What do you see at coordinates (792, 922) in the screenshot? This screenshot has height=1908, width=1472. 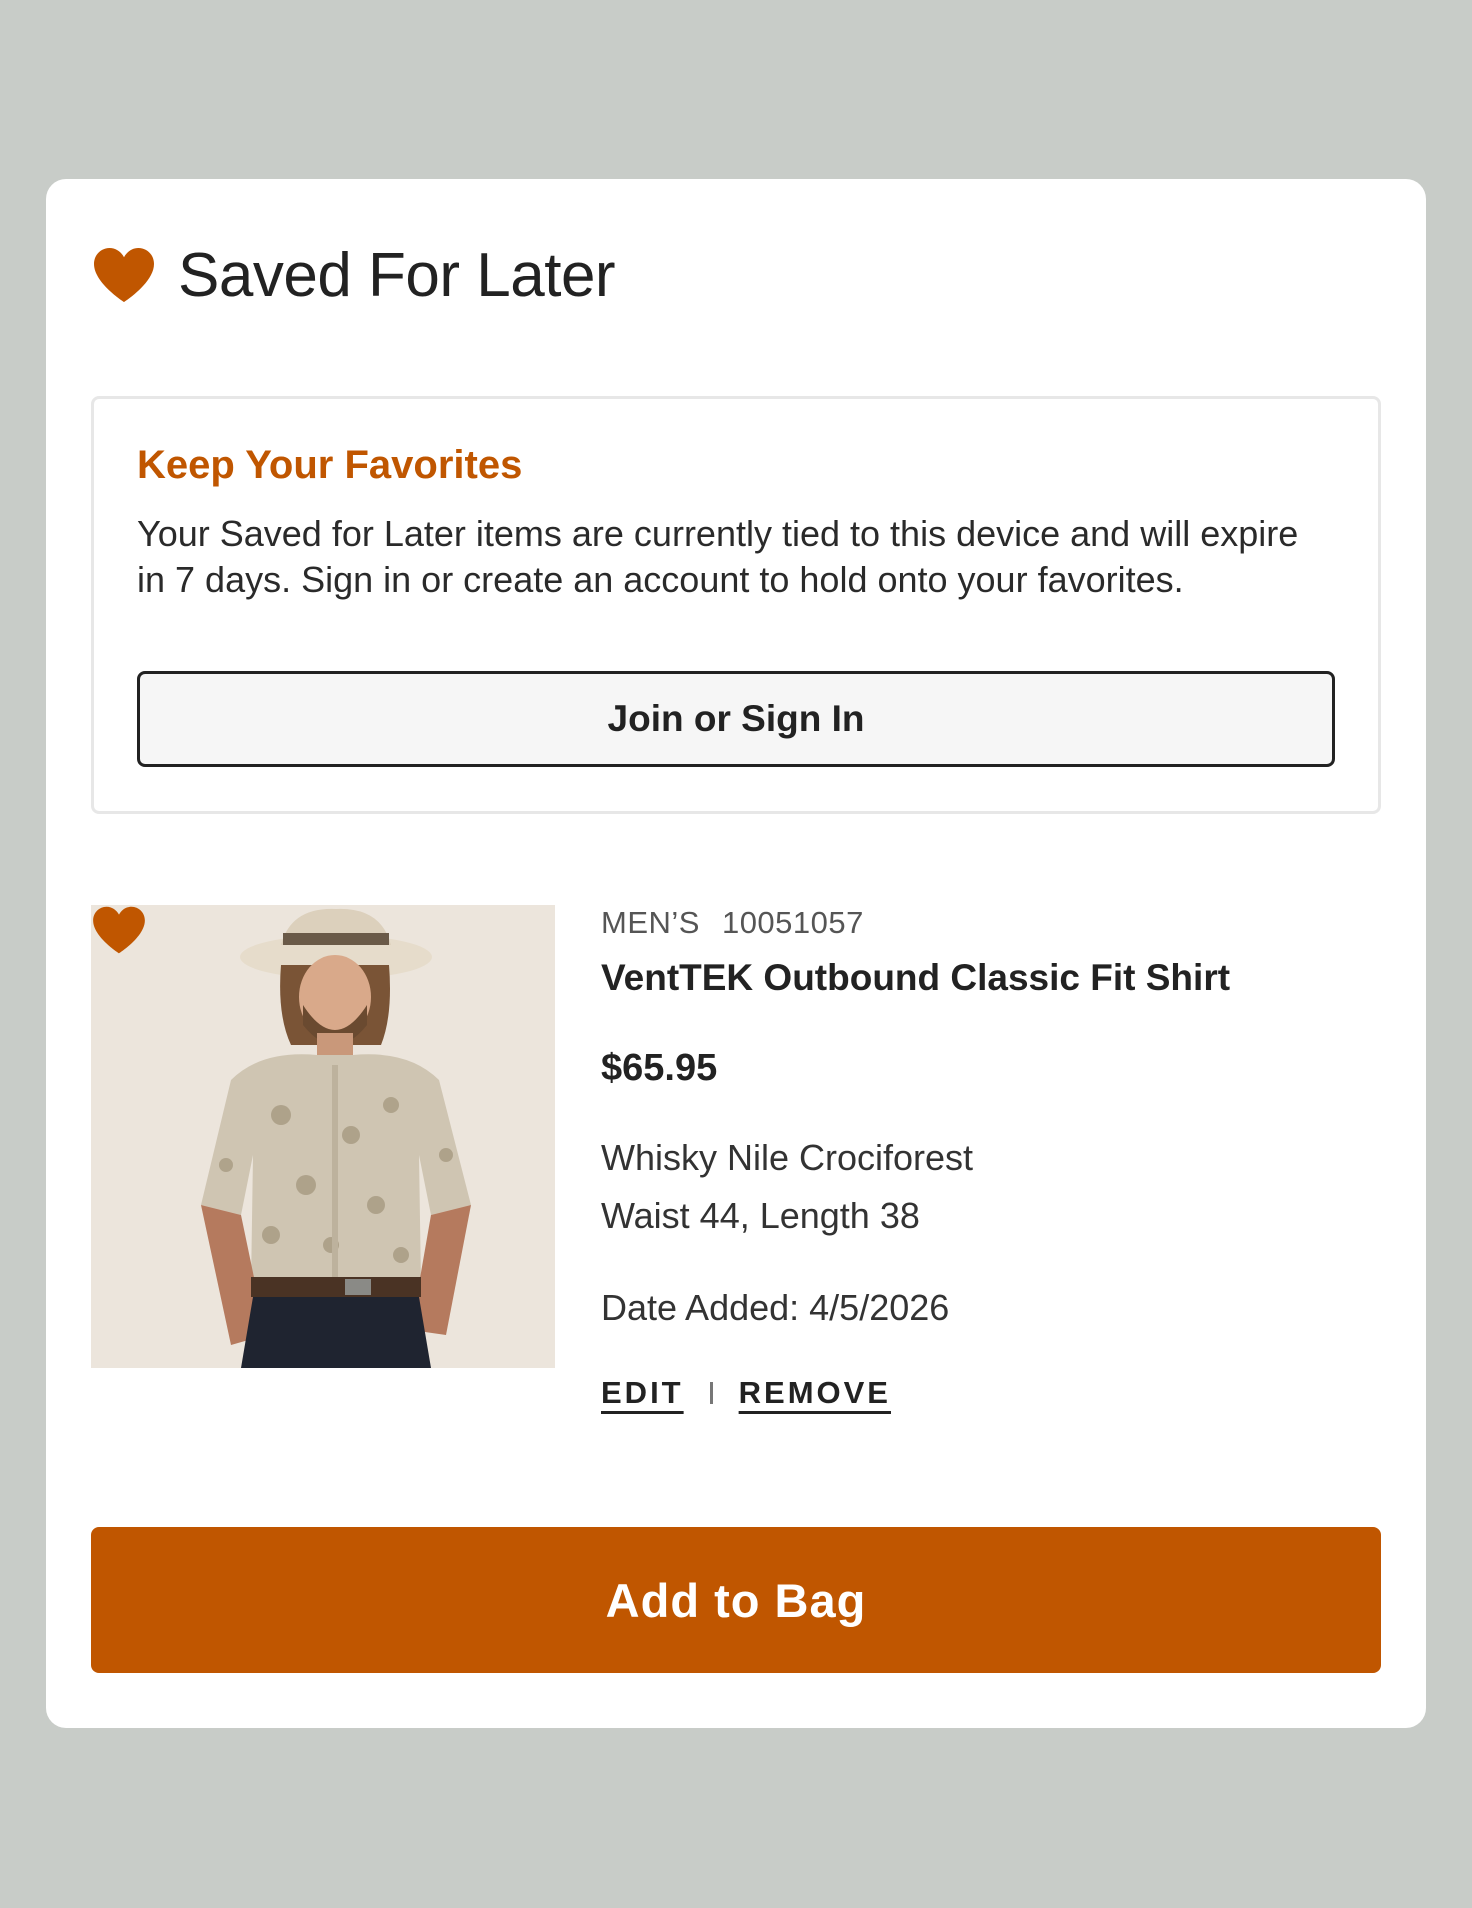 I see `style-number: 10051057` at bounding box center [792, 922].